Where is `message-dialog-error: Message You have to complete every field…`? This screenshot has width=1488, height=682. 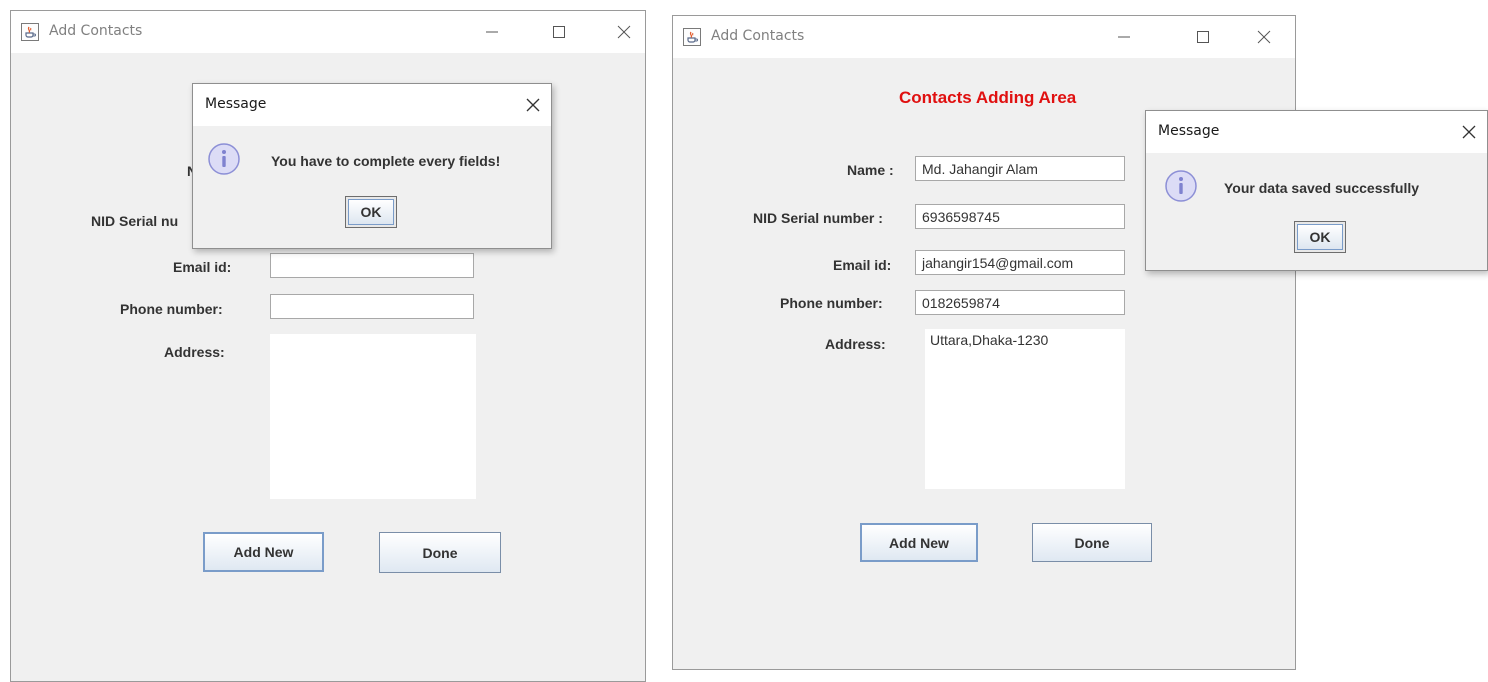
message-dialog-error: Message You have to complete every field… is located at coordinates (372, 166).